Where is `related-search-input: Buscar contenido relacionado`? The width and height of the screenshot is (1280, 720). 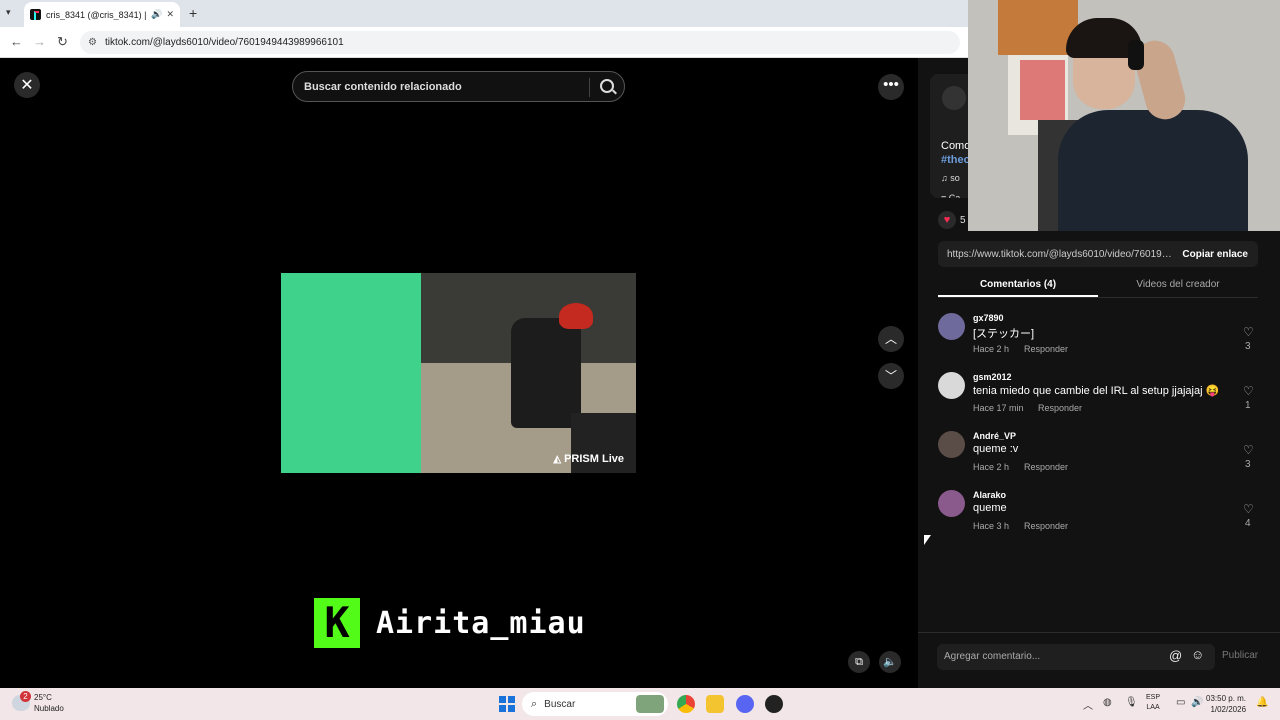
related-search-input: Buscar contenido relacionado is located at coordinates (458, 86).